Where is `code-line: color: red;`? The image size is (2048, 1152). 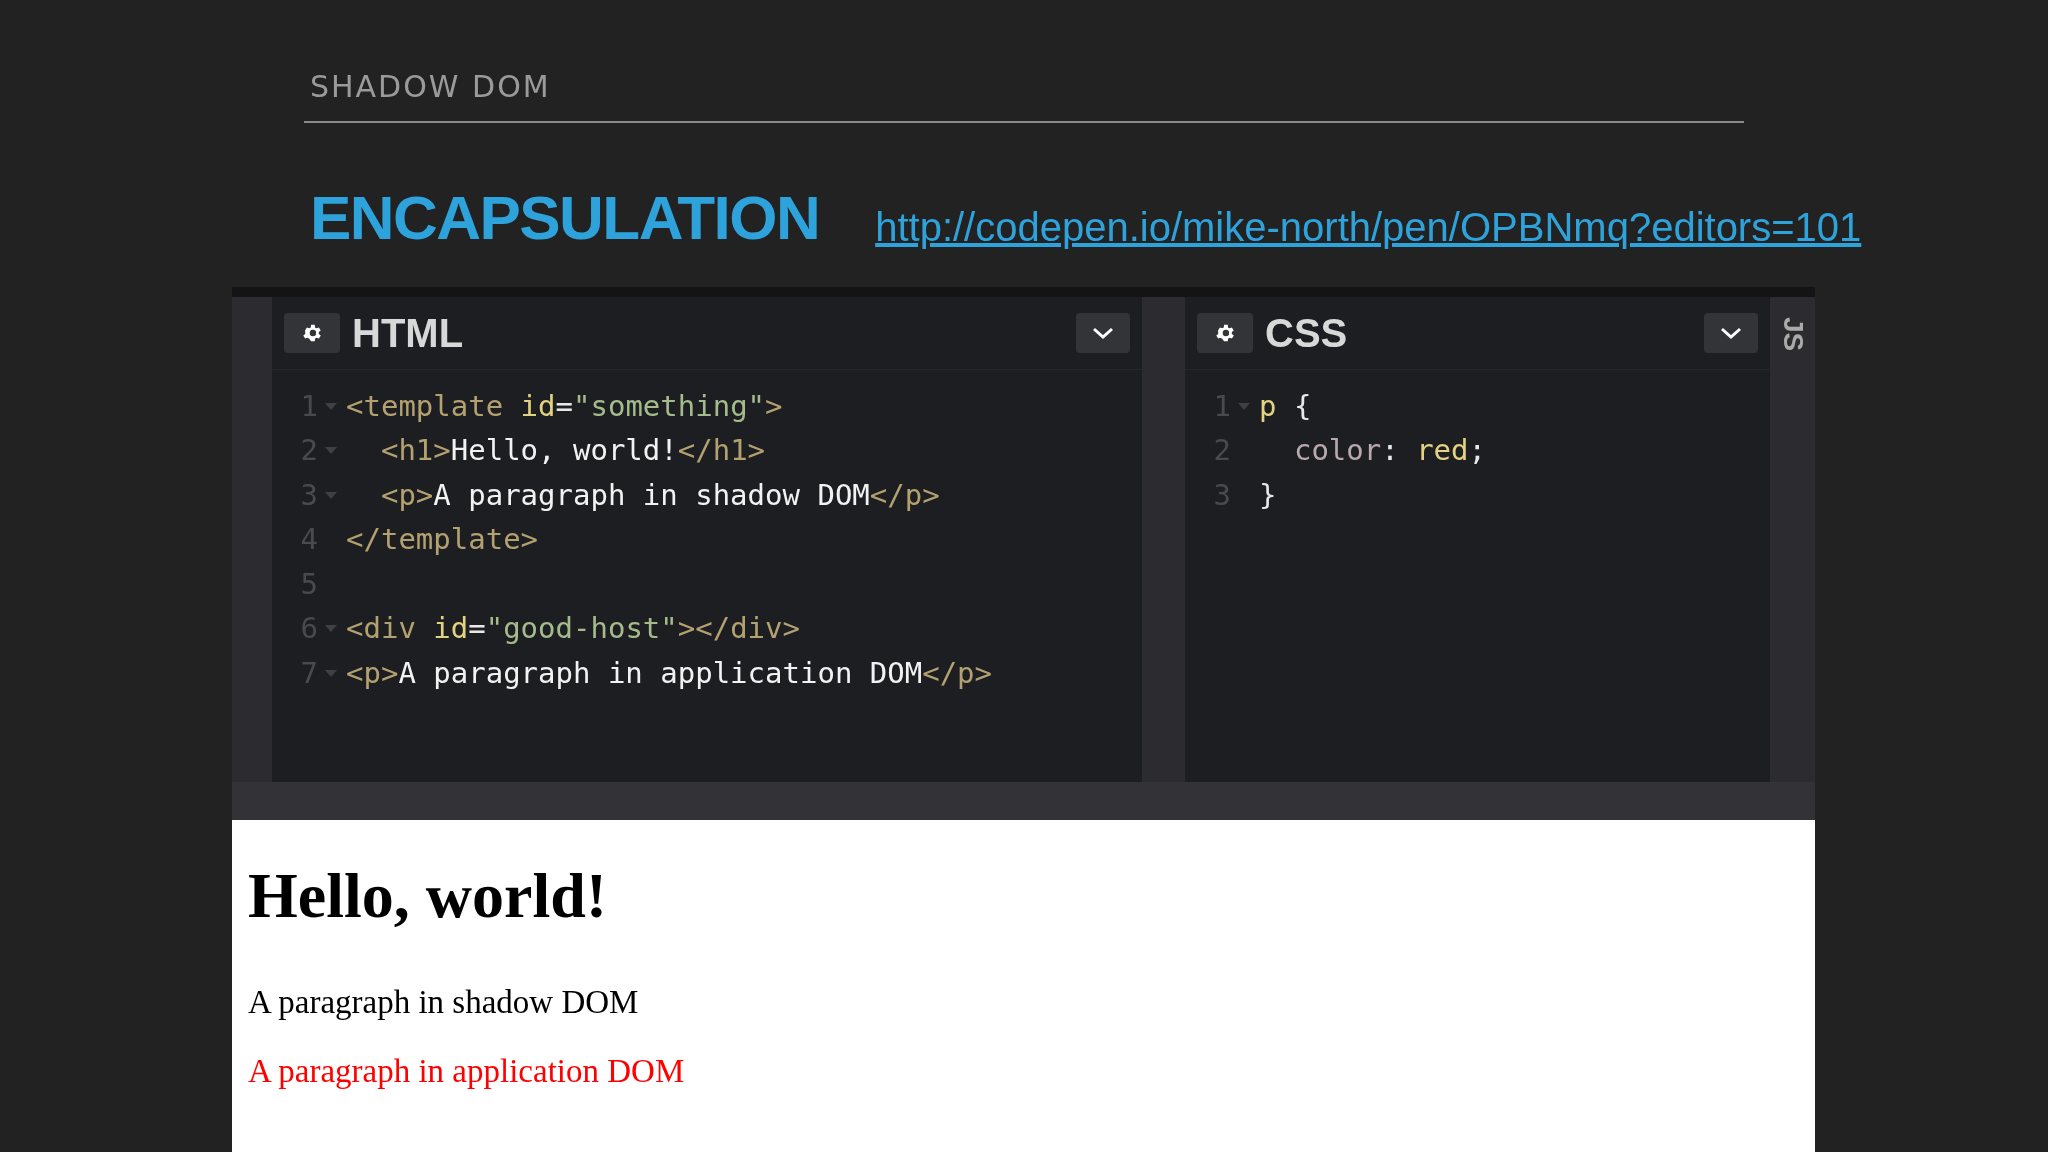
code-line: color: red; is located at coordinates (1389, 450).